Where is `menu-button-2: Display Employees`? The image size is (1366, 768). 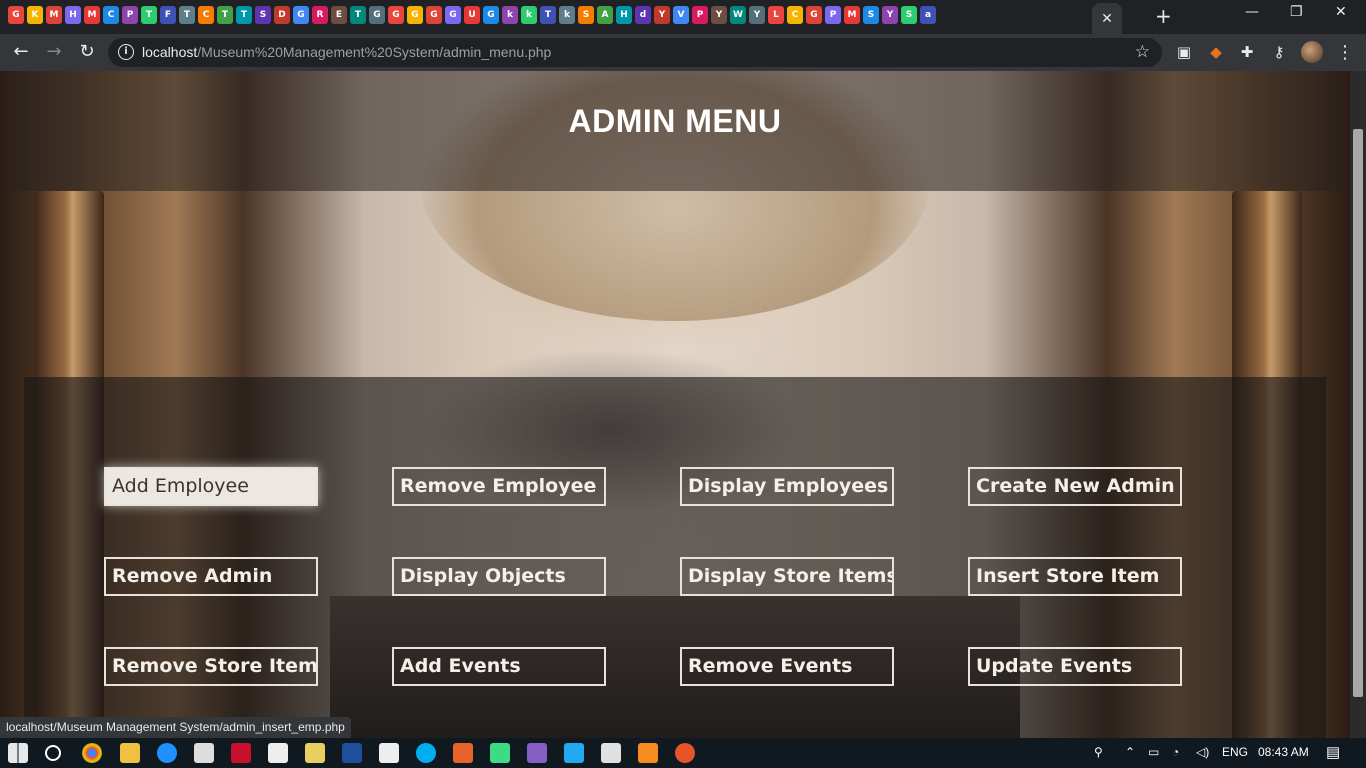
menu-button-2: Display Employees is located at coordinates (787, 486).